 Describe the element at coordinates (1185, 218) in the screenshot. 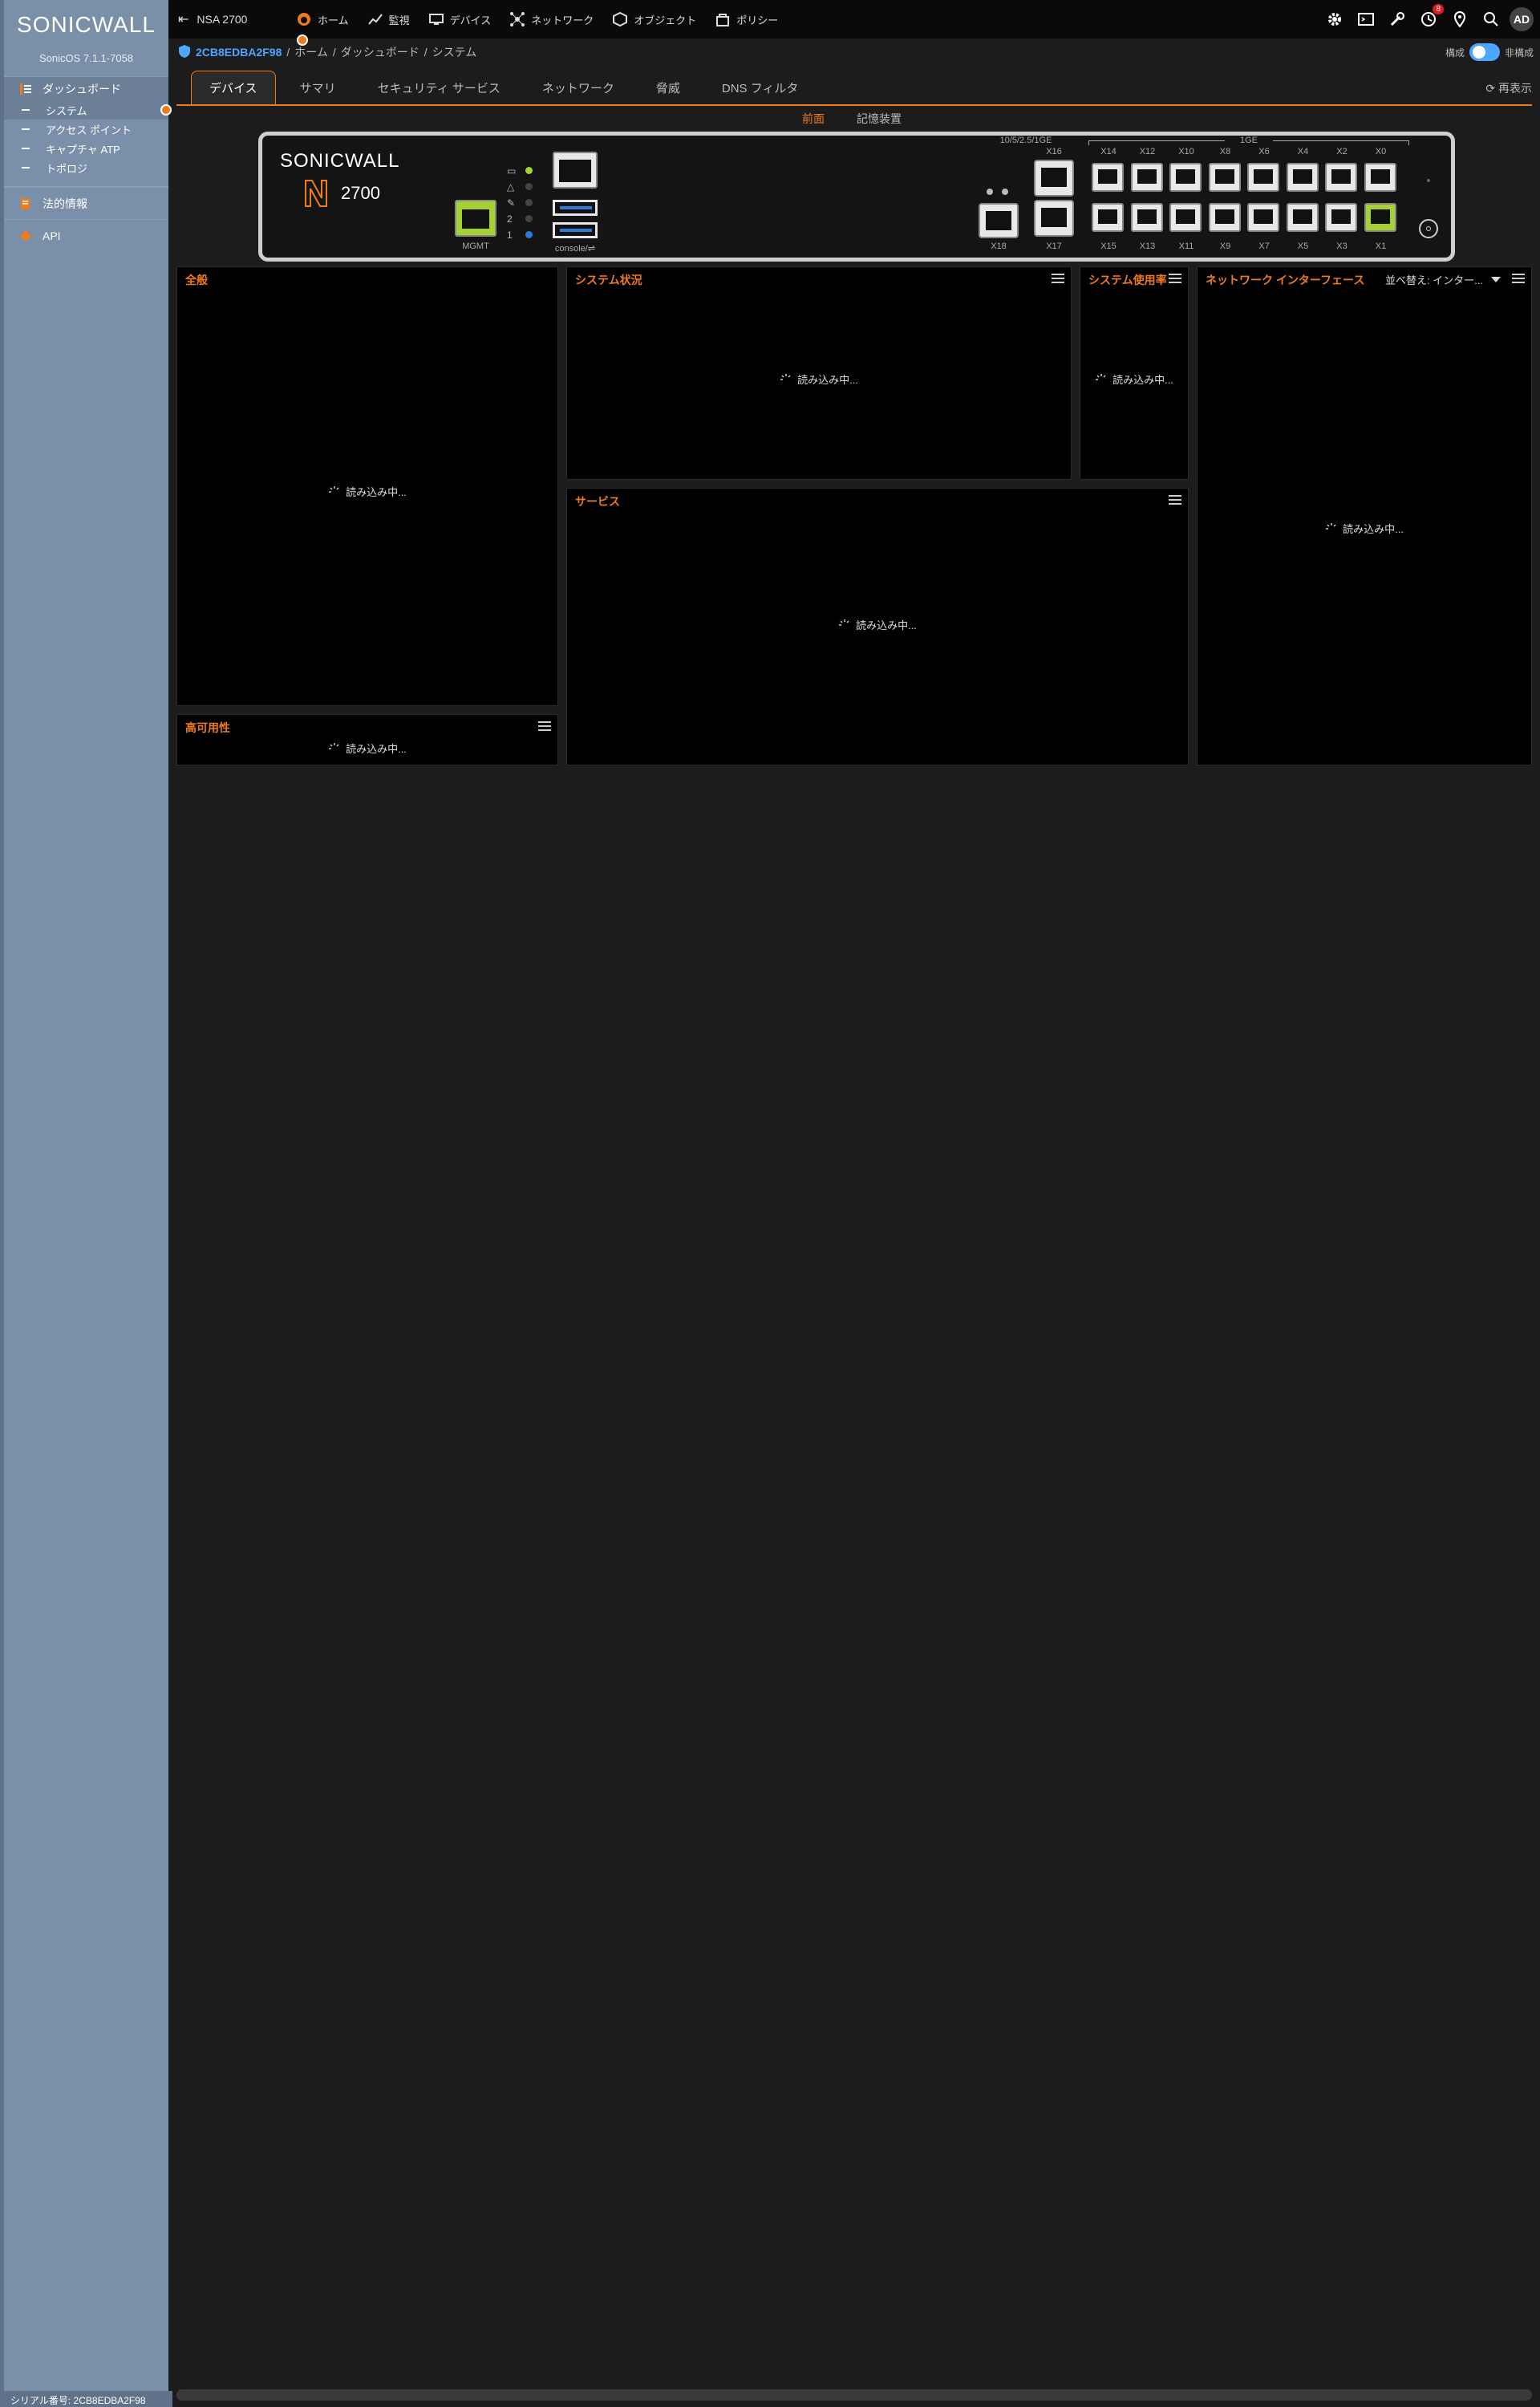

I see `port-x11` at that location.